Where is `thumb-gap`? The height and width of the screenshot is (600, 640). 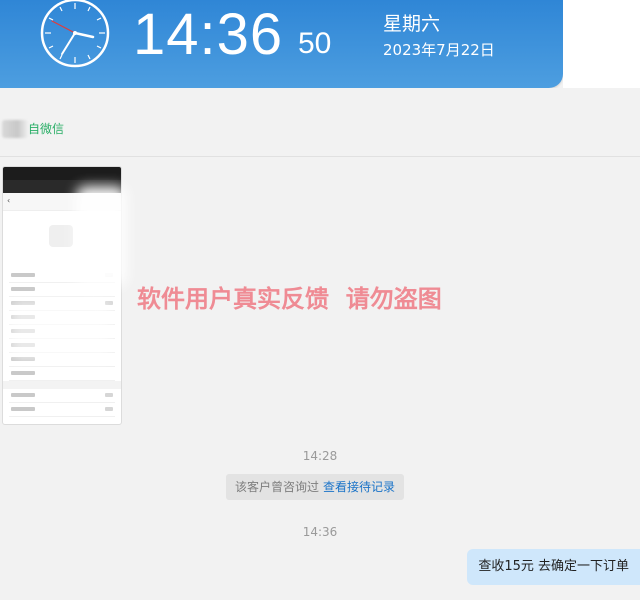 thumb-gap is located at coordinates (62, 385).